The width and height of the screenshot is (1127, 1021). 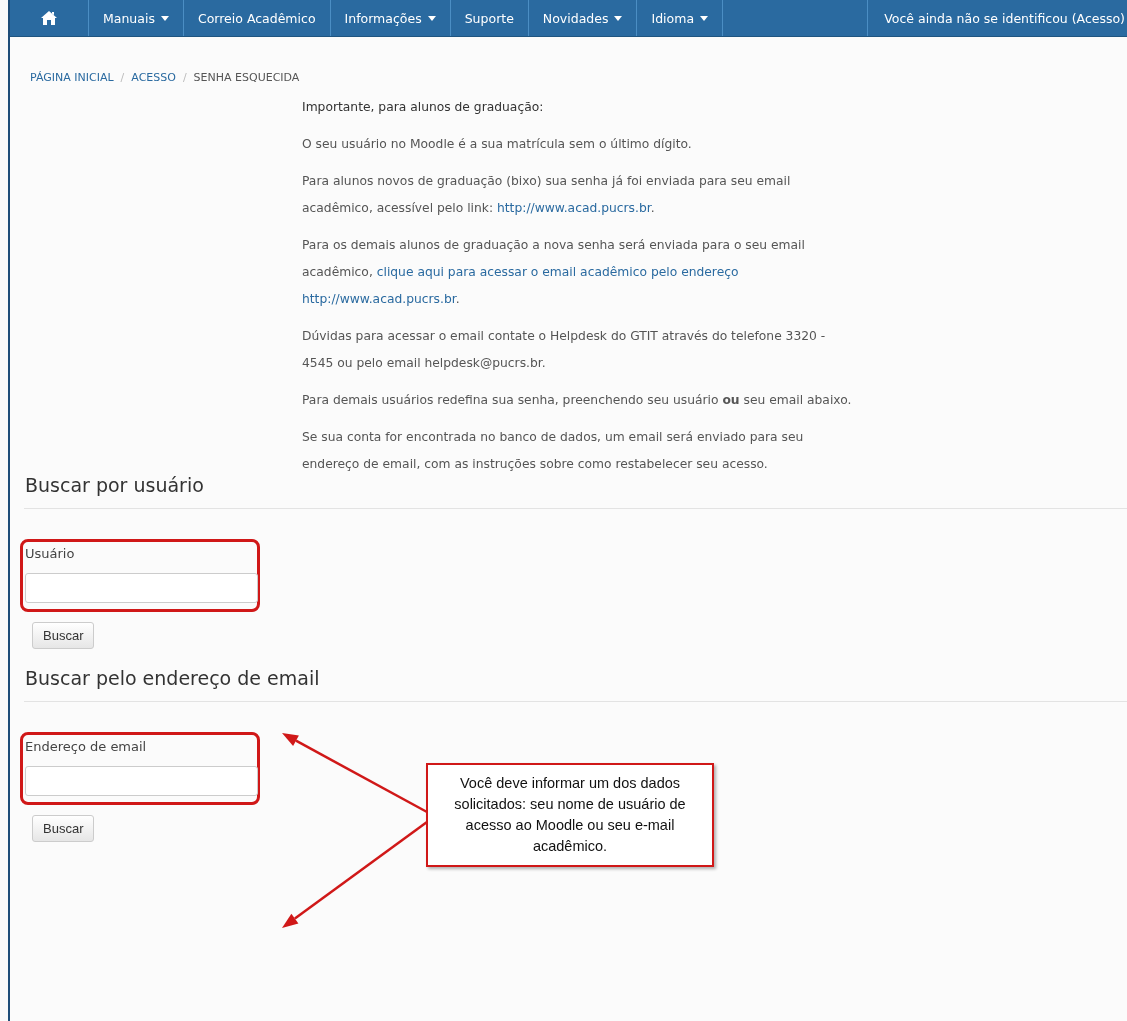 I want to click on breadcrumb-item: PÁGINA INICIAL, so click(x=72, y=77).